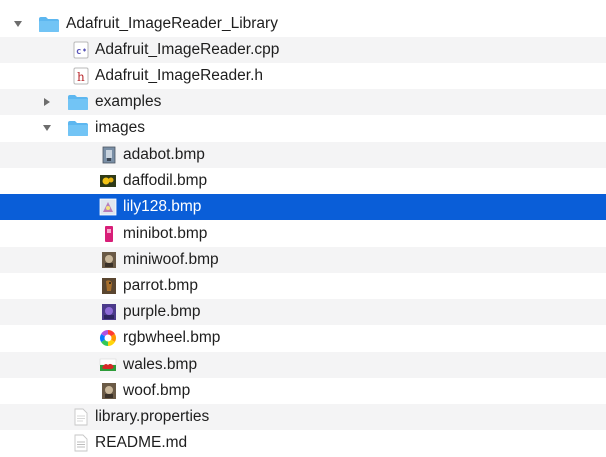 The width and height of the screenshot is (606, 457). What do you see at coordinates (303, 207) in the screenshot?
I see `tree-row-lily128: lily128.bmp` at bounding box center [303, 207].